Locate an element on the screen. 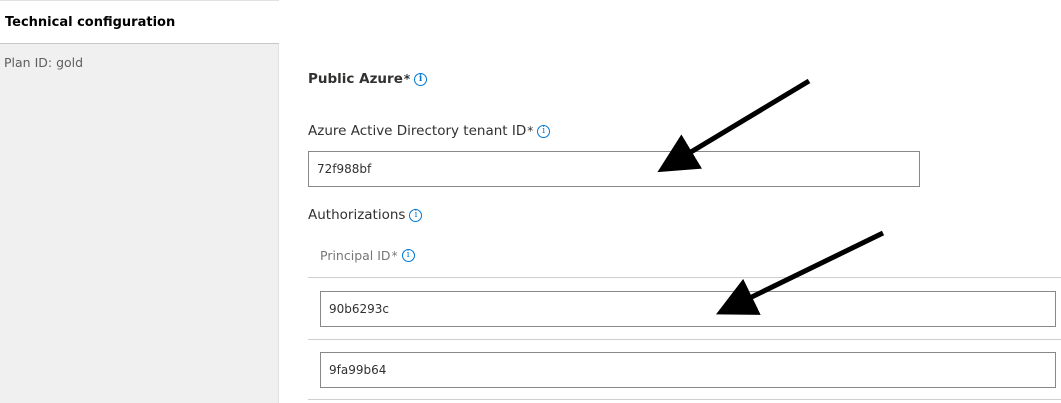 The image size is (1061, 403). tenant-id-input: 72f988bf is located at coordinates (614, 169).